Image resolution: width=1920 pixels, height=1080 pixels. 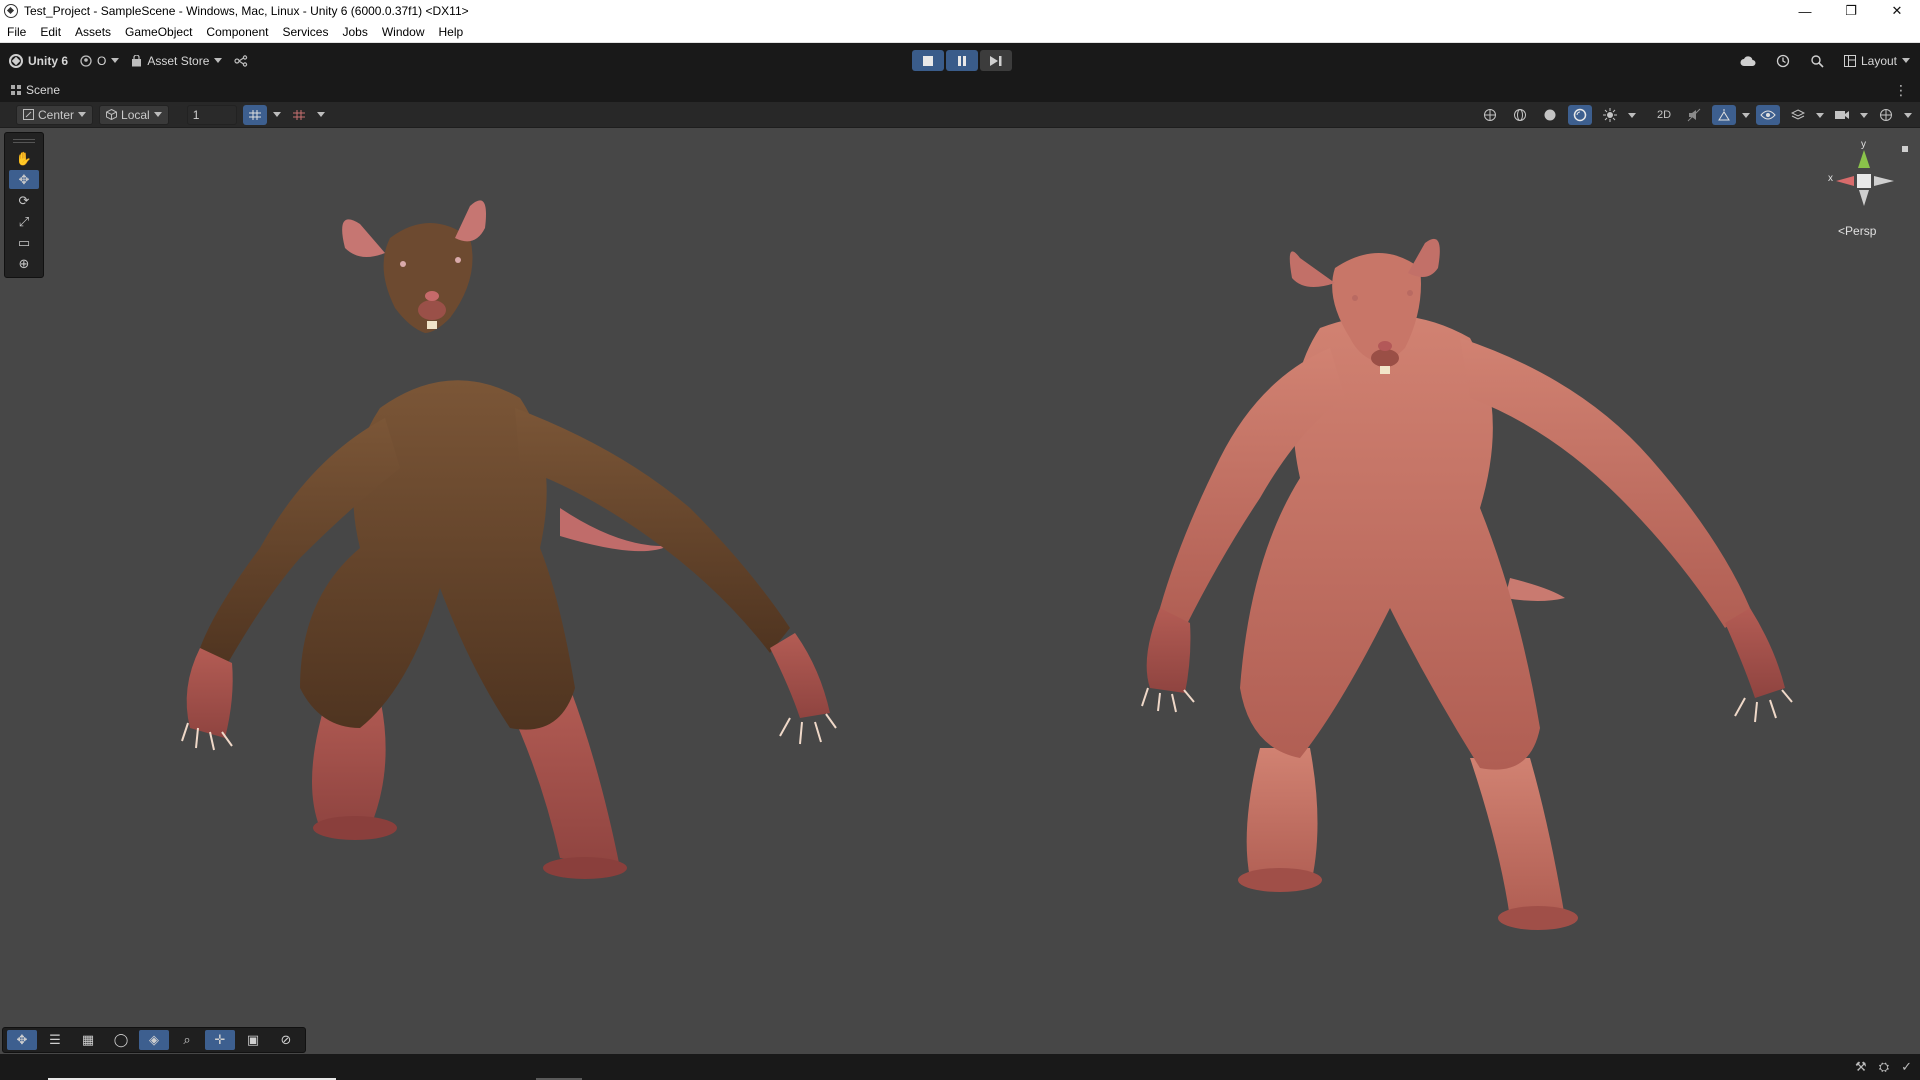 I want to click on draw-mode-dropdown, so click(x=1610, y=115).